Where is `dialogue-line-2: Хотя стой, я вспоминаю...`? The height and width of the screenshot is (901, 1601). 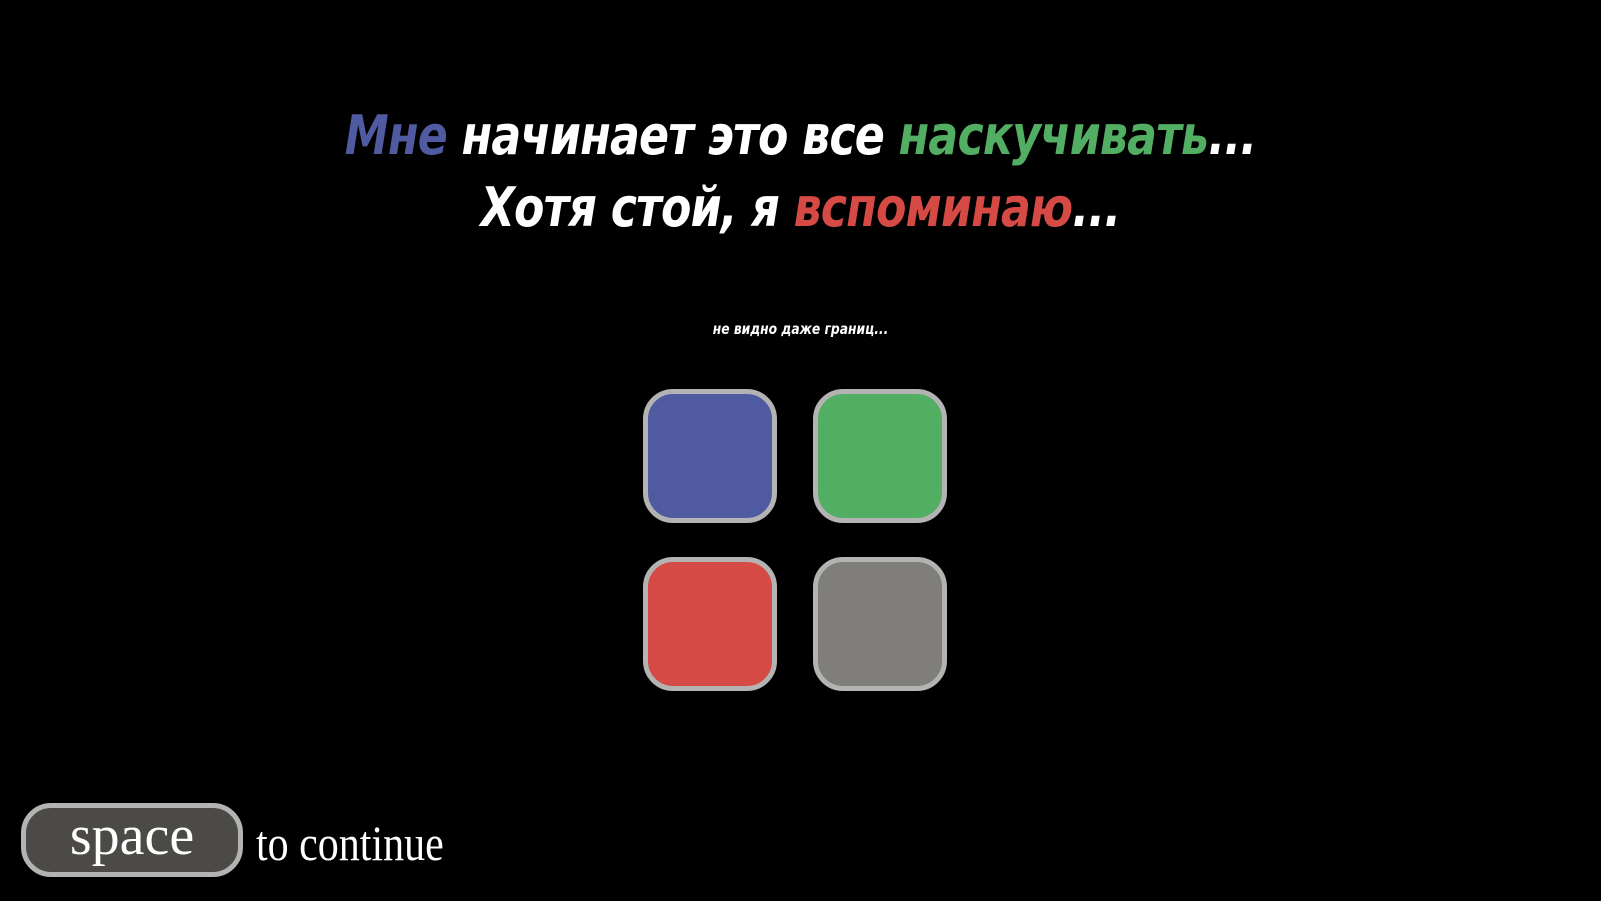 dialogue-line-2: Хотя стой, я вспоминаю... is located at coordinates (800, 208).